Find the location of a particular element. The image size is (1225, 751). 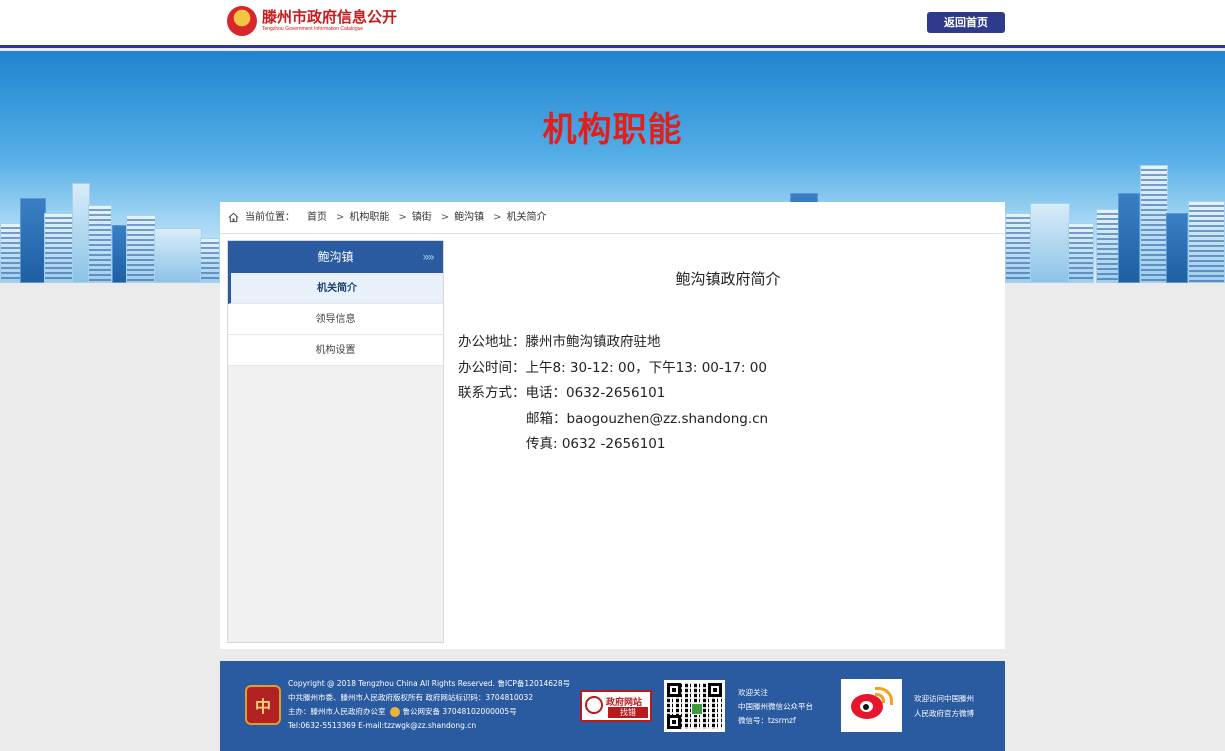

breadcrumb-home: 首页 is located at coordinates (317, 218).